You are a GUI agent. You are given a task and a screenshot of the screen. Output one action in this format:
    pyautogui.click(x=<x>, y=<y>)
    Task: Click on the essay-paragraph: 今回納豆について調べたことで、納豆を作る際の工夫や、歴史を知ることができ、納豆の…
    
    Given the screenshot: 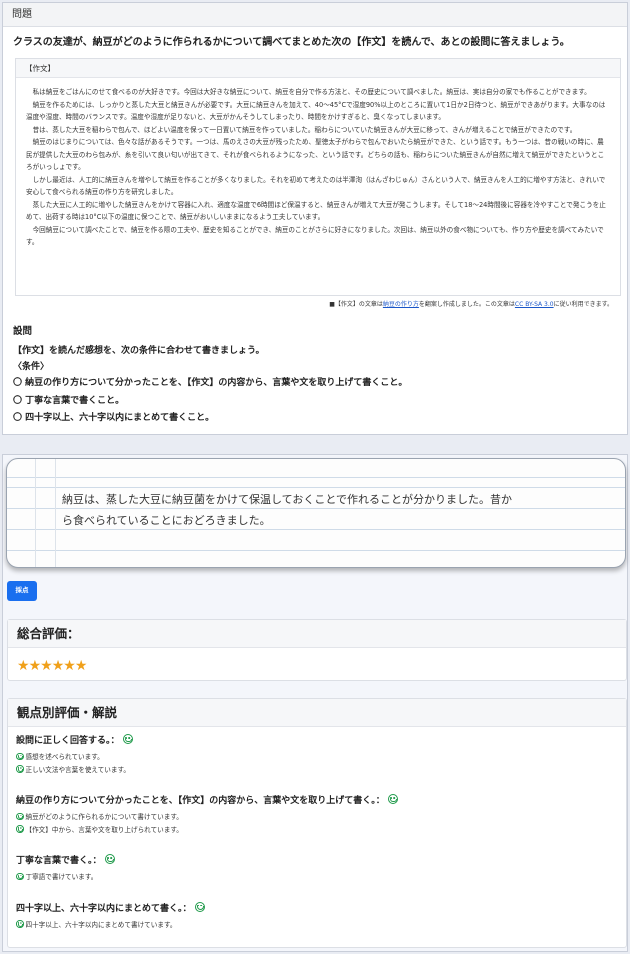 What is the action you would take?
    pyautogui.click(x=315, y=236)
    